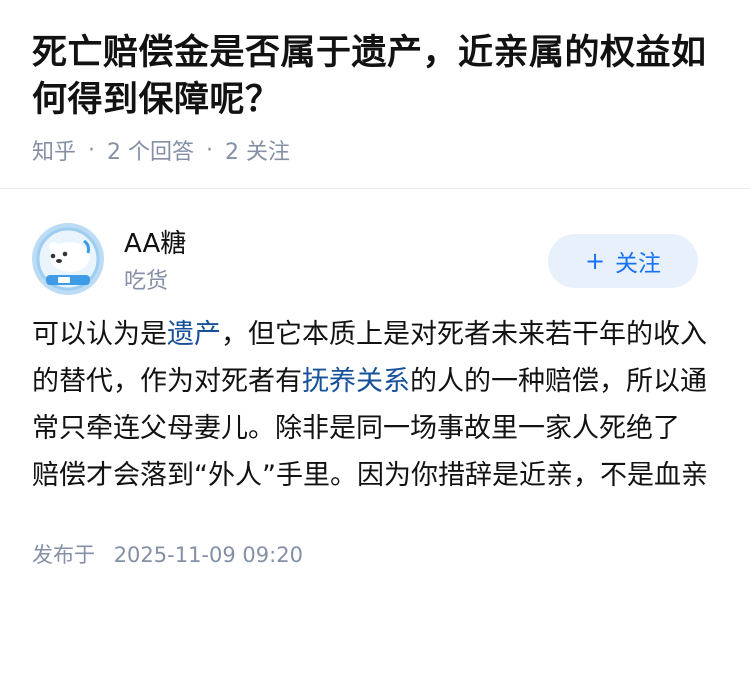  What do you see at coordinates (375, 271) in the screenshot?
I see `answer-author: AA糖 吃货 + 关注` at bounding box center [375, 271].